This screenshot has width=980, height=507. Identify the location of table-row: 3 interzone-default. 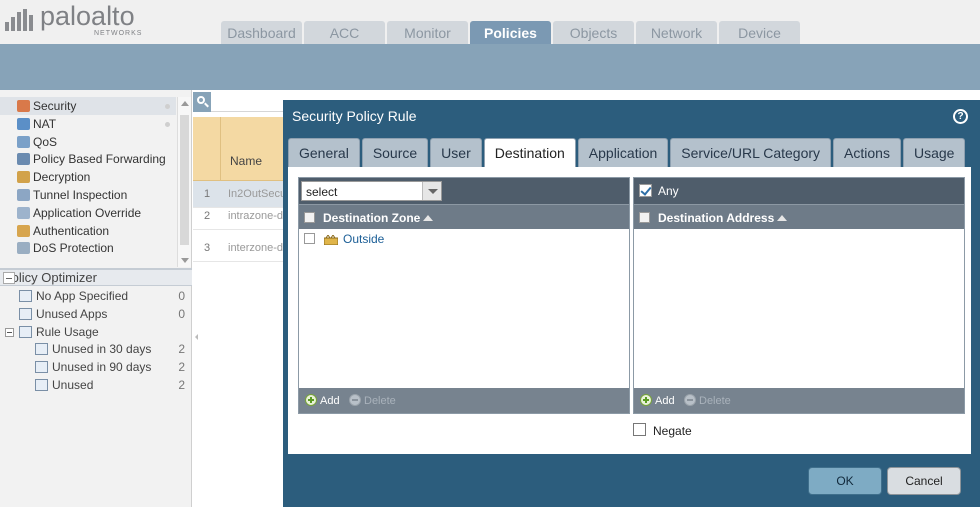
(240, 248).